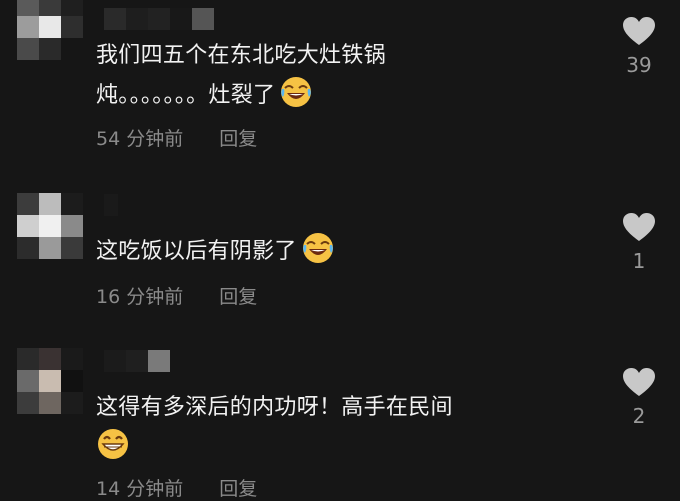 This screenshot has height=501, width=680. Describe the element at coordinates (639, 397) in the screenshot. I see `like-button: 2` at that location.